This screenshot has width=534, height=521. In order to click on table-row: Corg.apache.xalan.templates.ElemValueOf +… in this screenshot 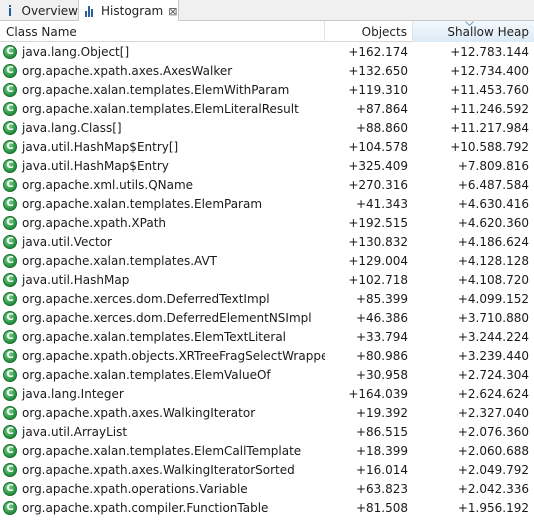, I will do `click(267, 374)`.